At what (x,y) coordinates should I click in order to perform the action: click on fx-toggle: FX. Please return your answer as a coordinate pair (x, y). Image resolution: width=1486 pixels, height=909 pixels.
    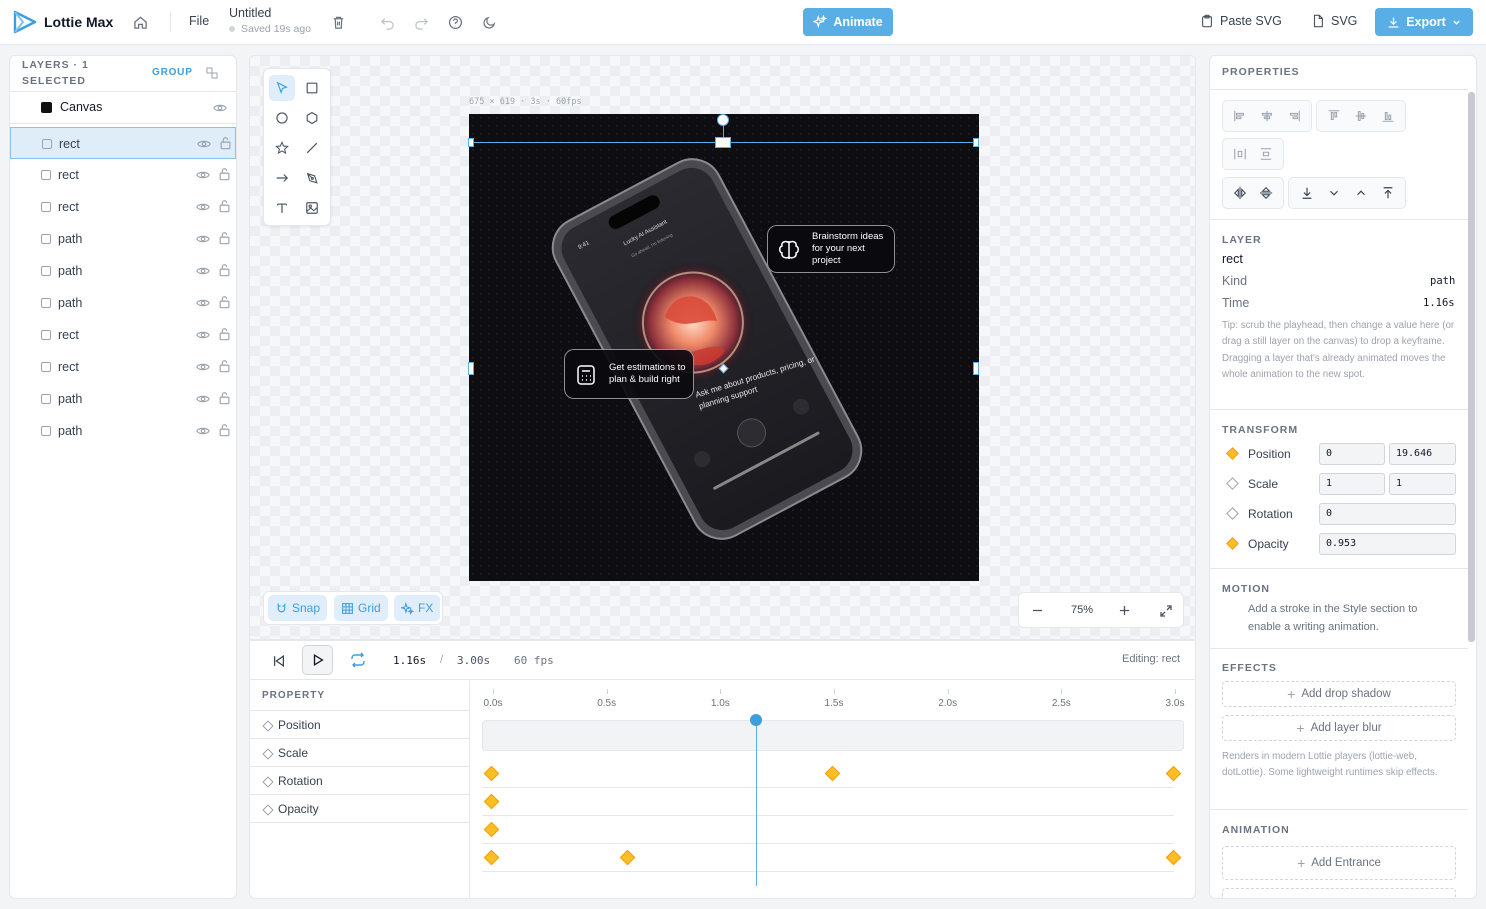
    Looking at the image, I should click on (417, 608).